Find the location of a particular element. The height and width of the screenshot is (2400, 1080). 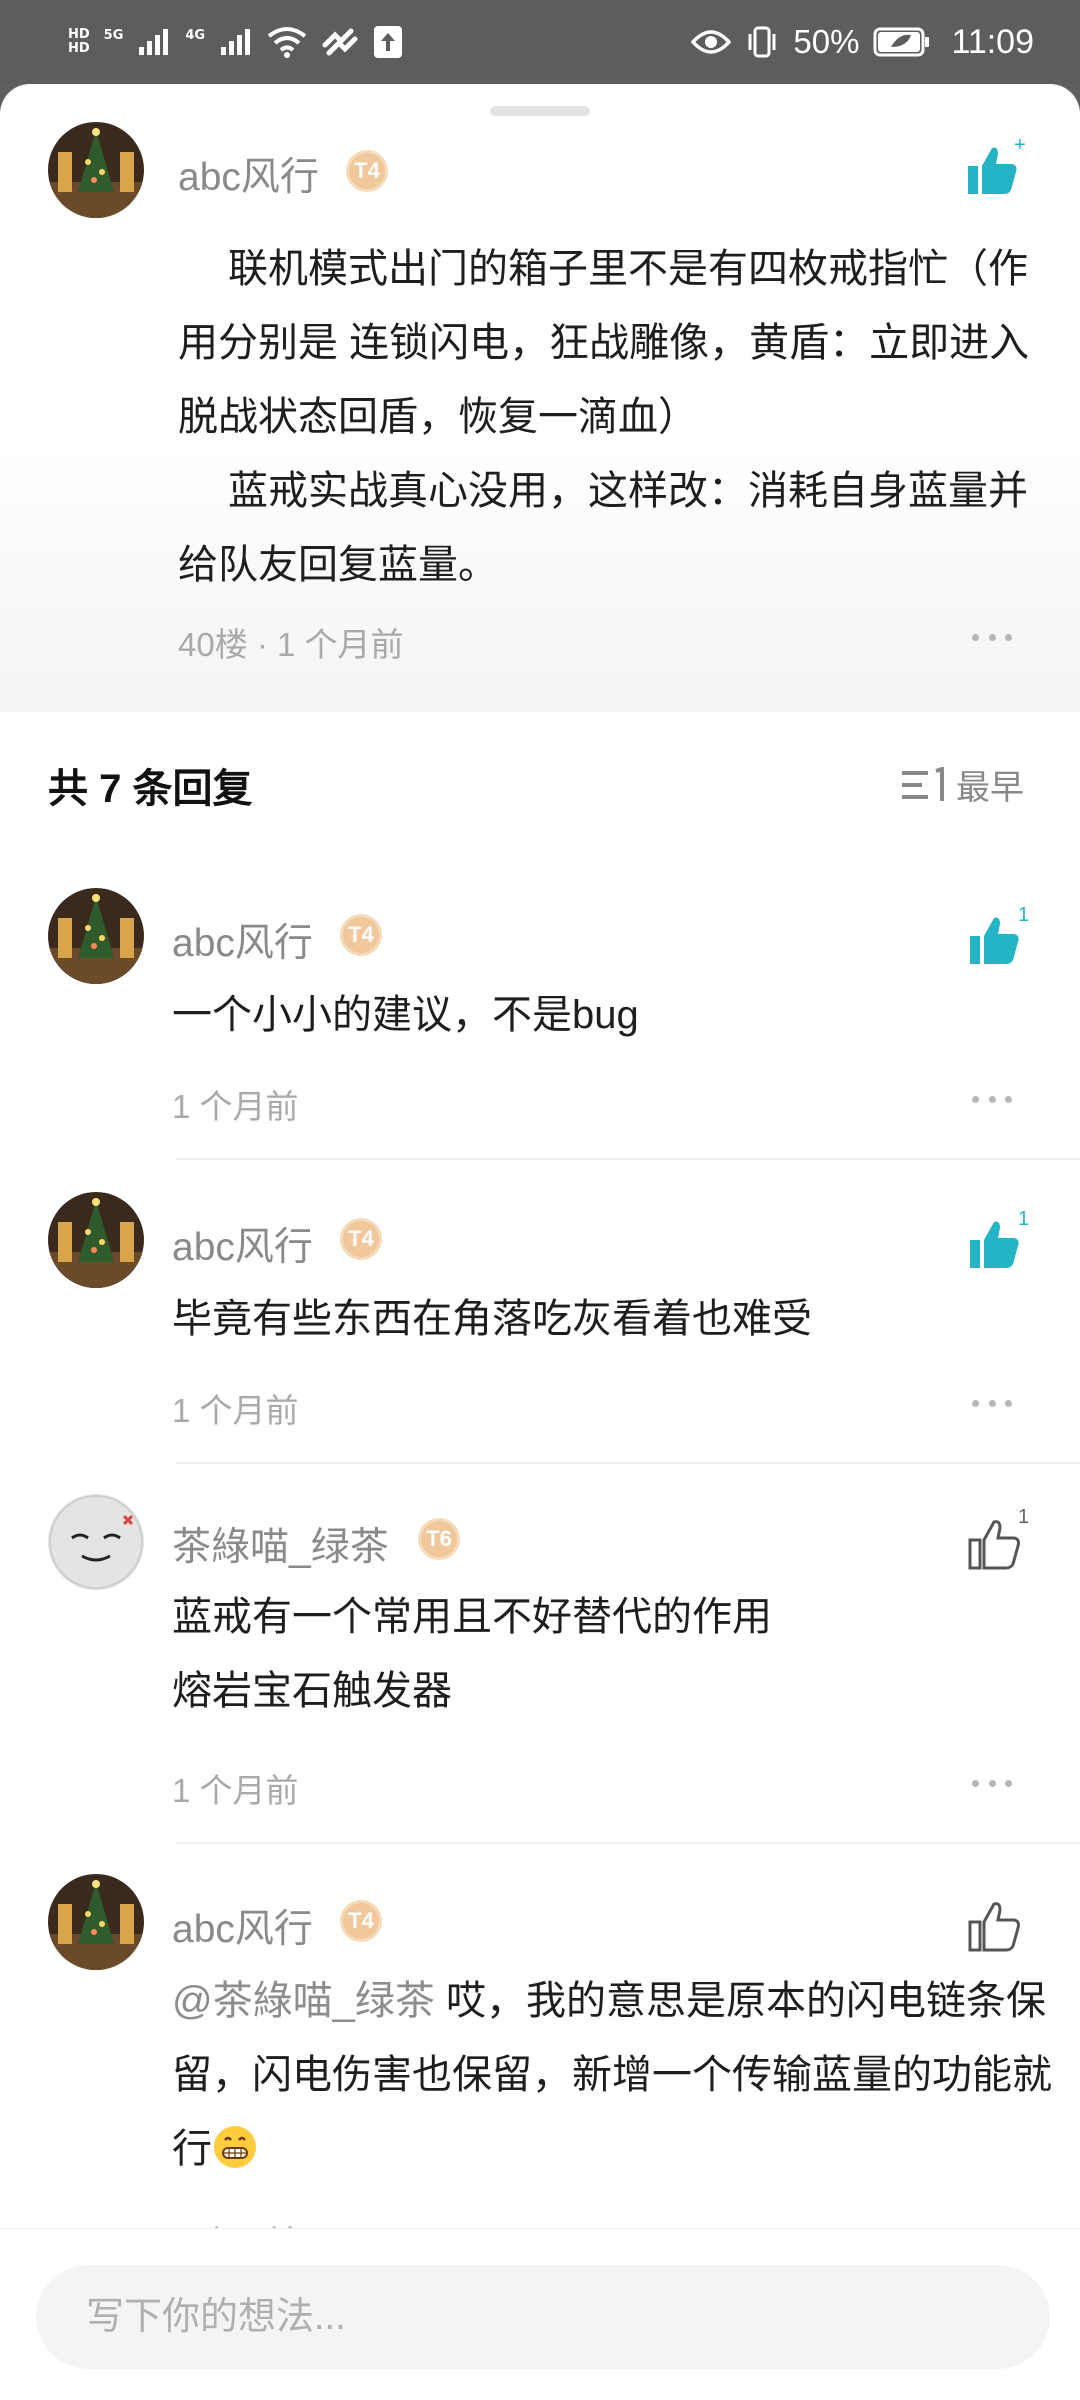

reply-body: 一个小小的建议，不是bug is located at coordinates (405, 1015).